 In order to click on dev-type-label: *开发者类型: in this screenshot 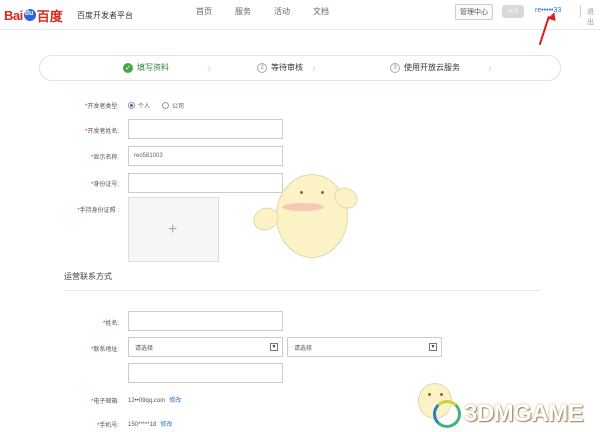, I will do `click(101, 107)`.